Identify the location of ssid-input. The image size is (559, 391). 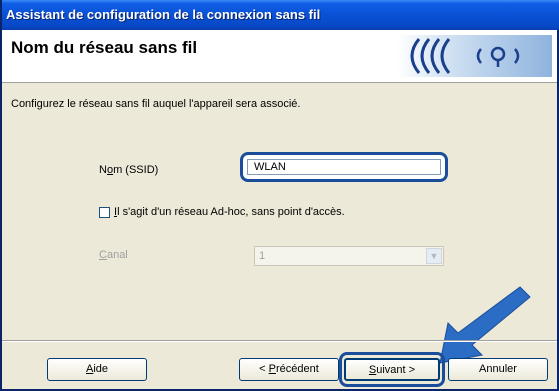
(344, 167).